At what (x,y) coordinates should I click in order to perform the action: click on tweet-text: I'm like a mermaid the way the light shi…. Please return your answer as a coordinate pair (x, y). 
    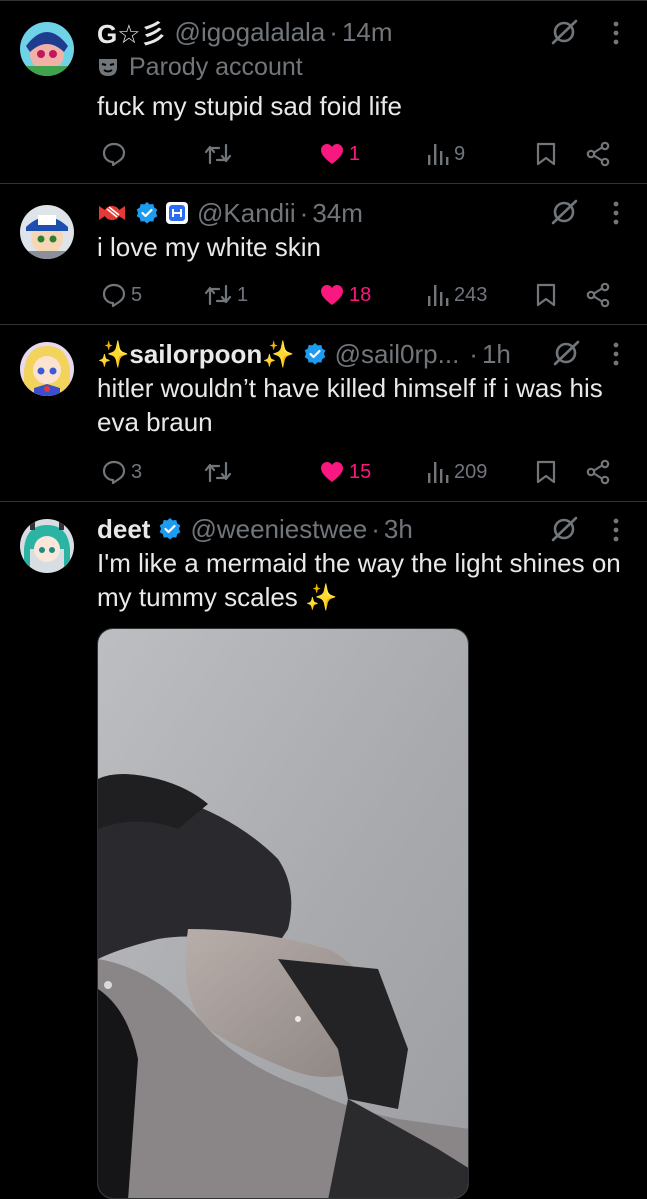
    Looking at the image, I should click on (359, 580).